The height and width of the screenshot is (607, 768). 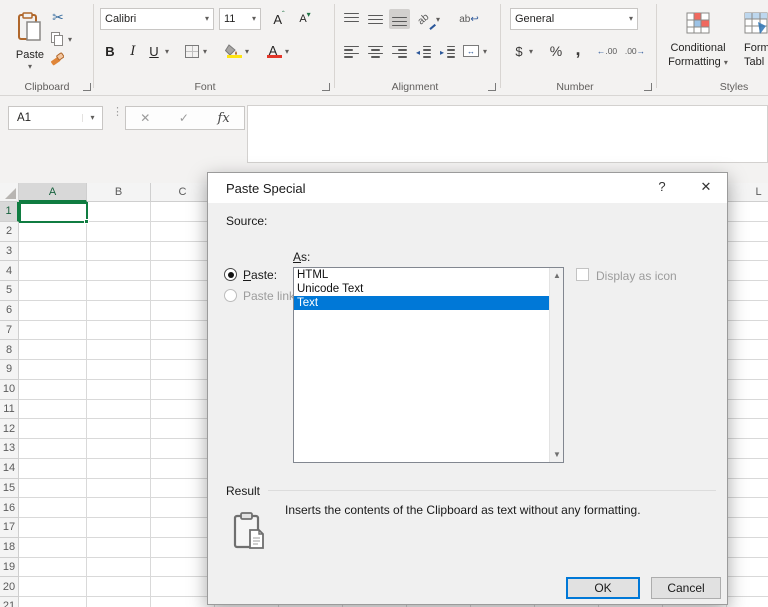 What do you see at coordinates (233, 51) in the screenshot?
I see `fill-color-button` at bounding box center [233, 51].